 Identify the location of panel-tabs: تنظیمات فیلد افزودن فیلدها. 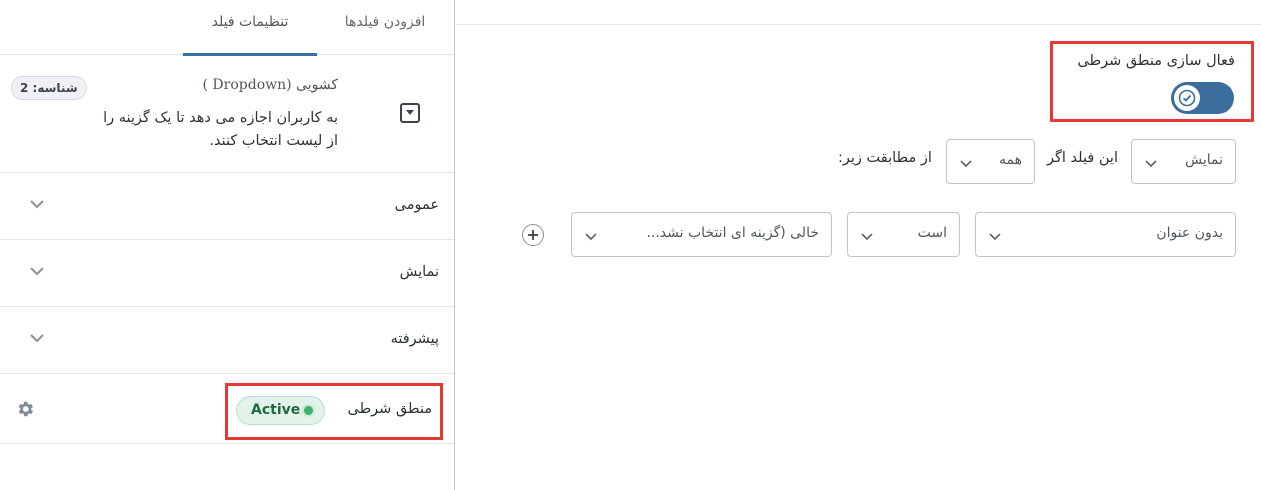
(227, 28).